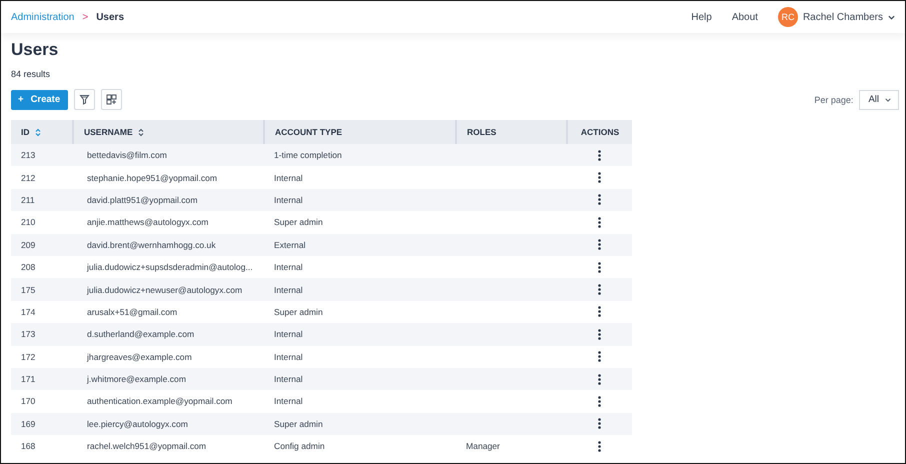  I want to click on column-header: ID, so click(42, 132).